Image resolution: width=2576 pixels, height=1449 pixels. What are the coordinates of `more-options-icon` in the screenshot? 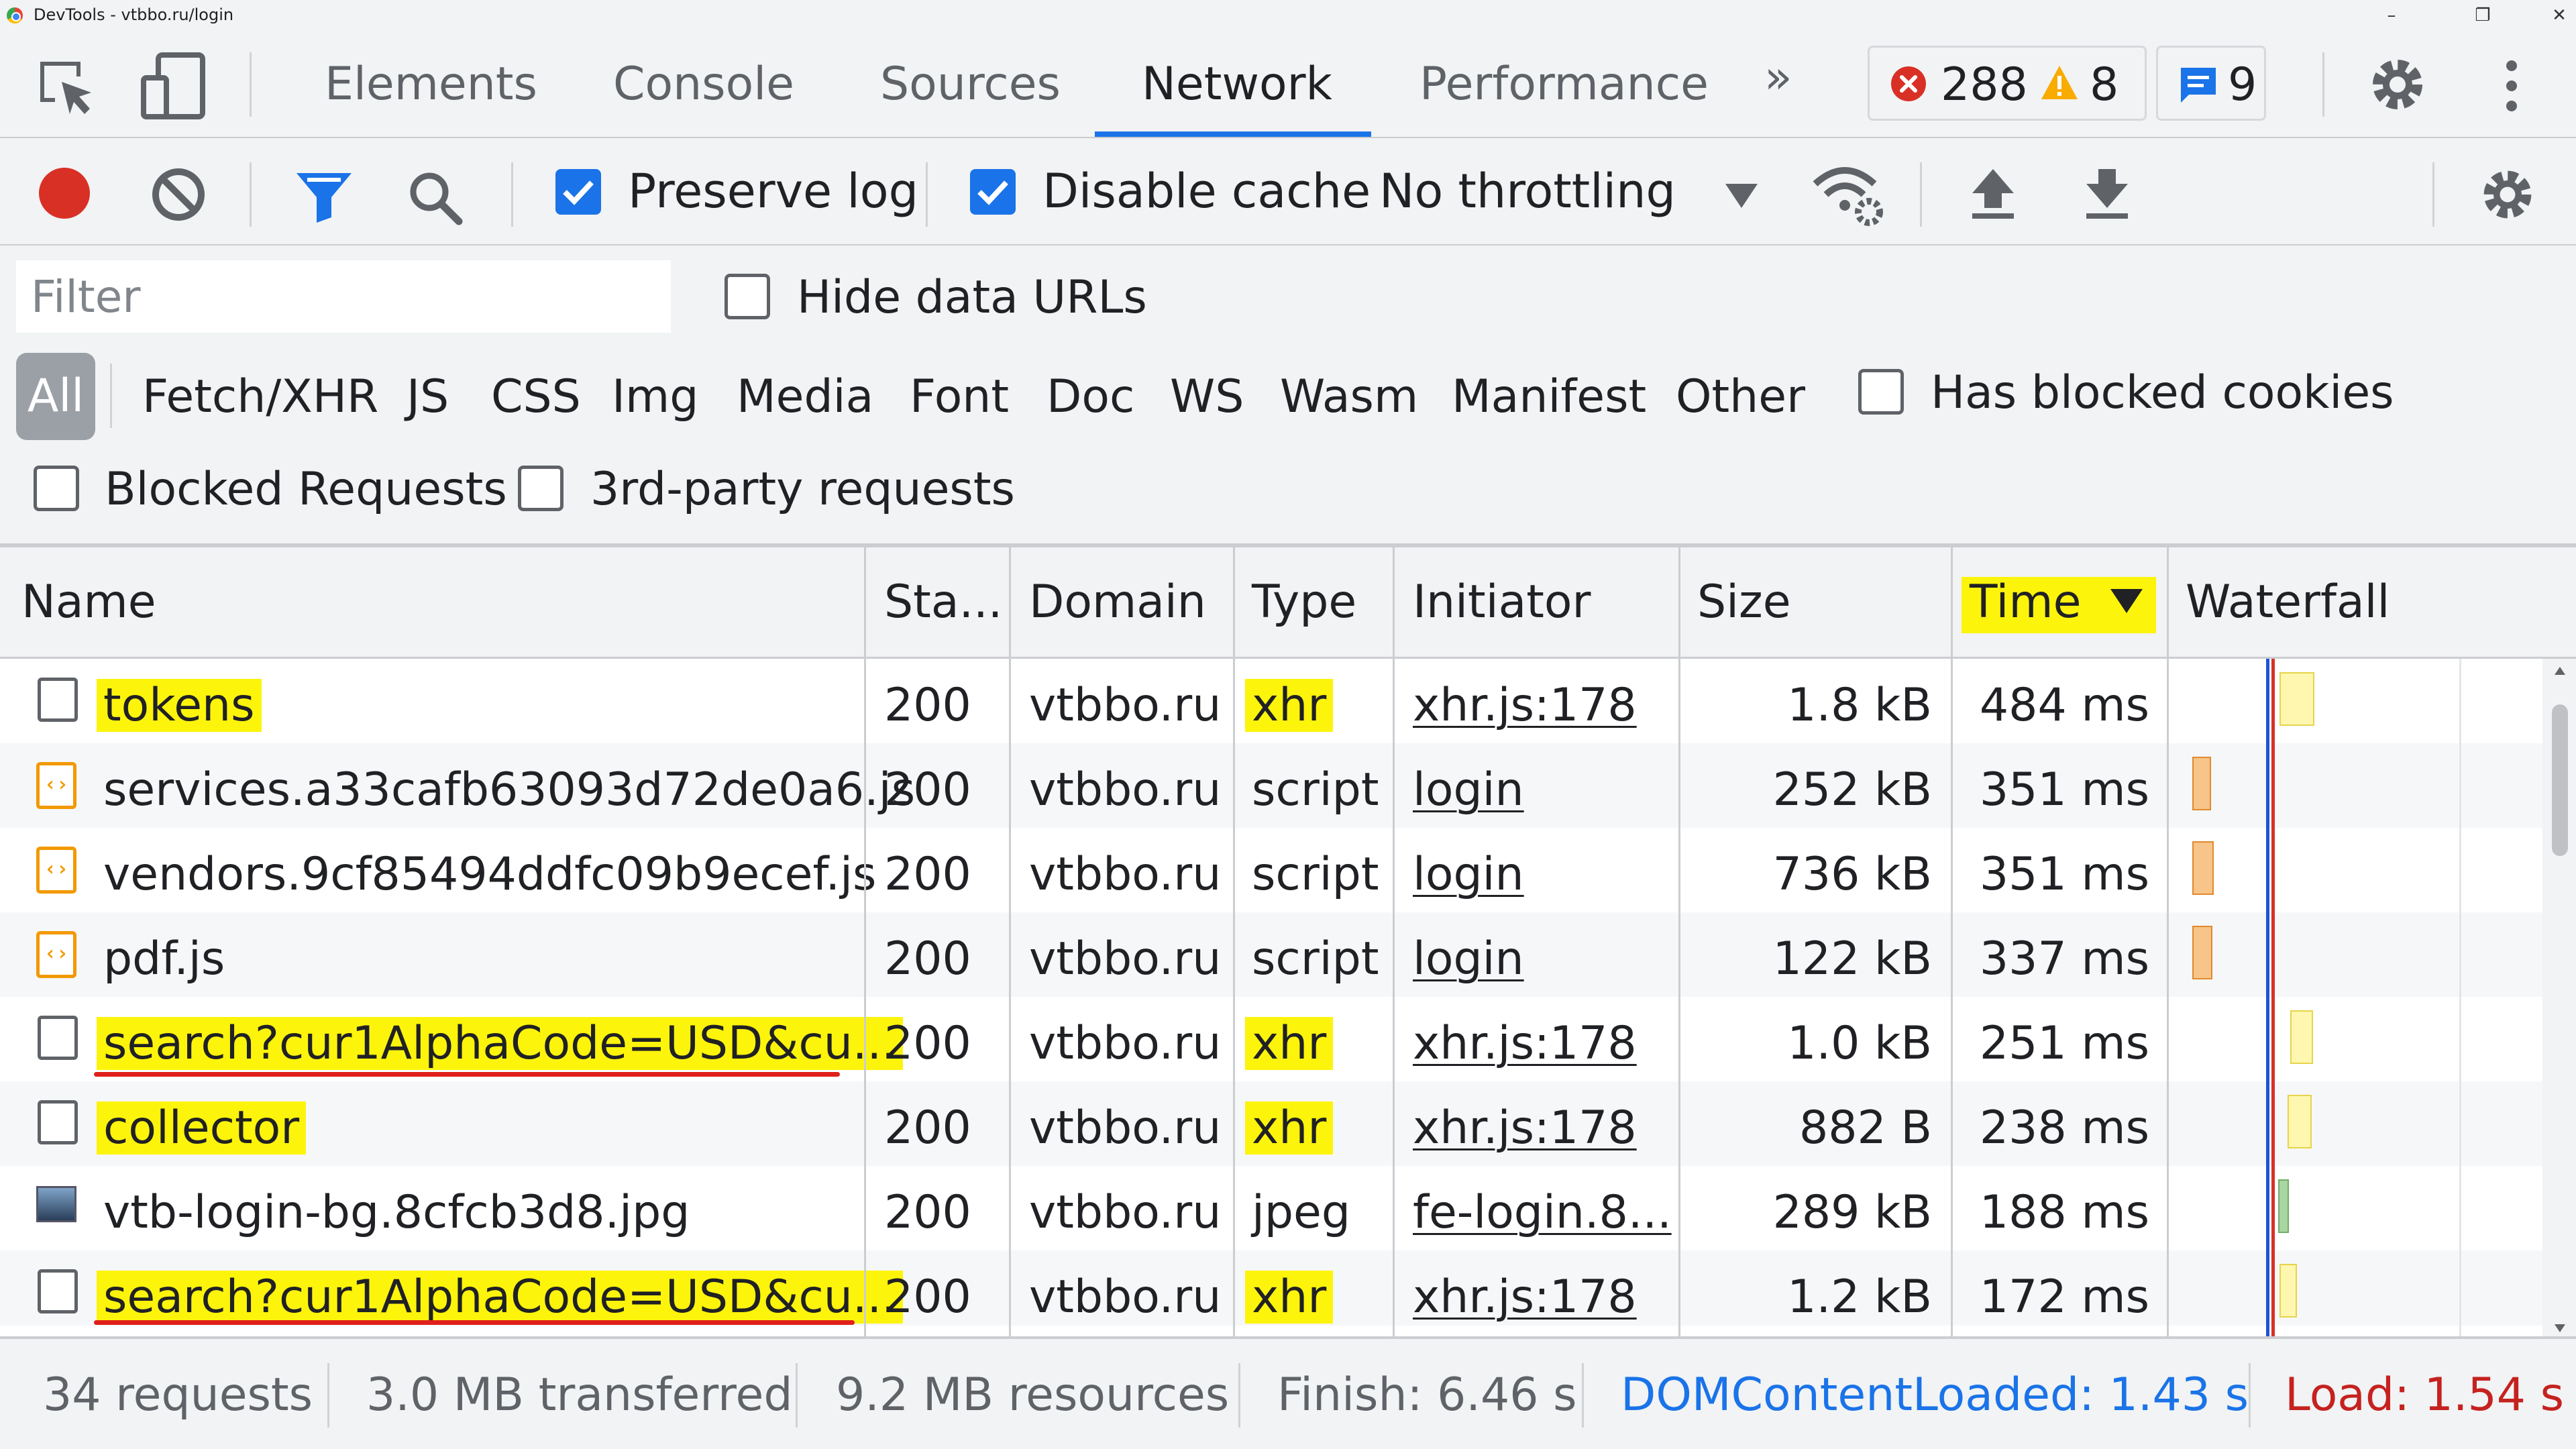 It's located at (2511, 86).